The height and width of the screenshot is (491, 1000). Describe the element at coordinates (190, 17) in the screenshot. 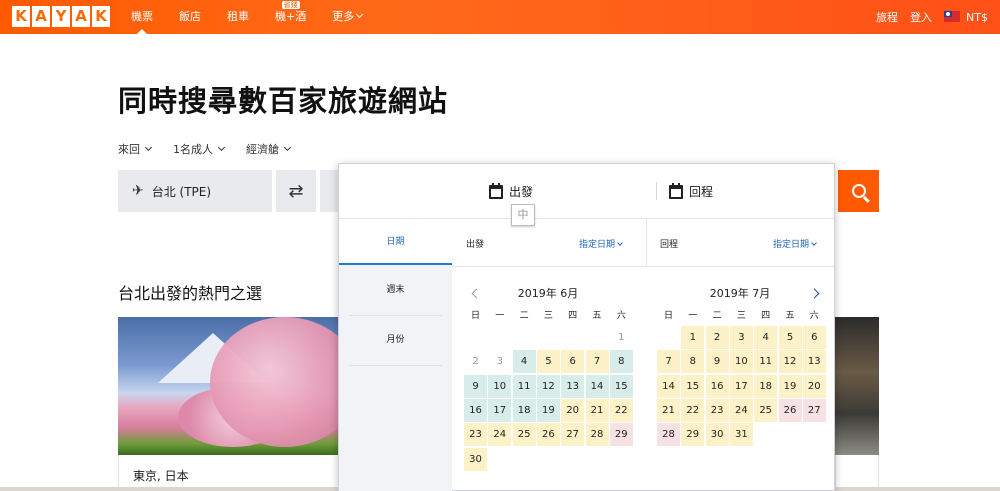

I see `nav-hotels: 飯店` at that location.